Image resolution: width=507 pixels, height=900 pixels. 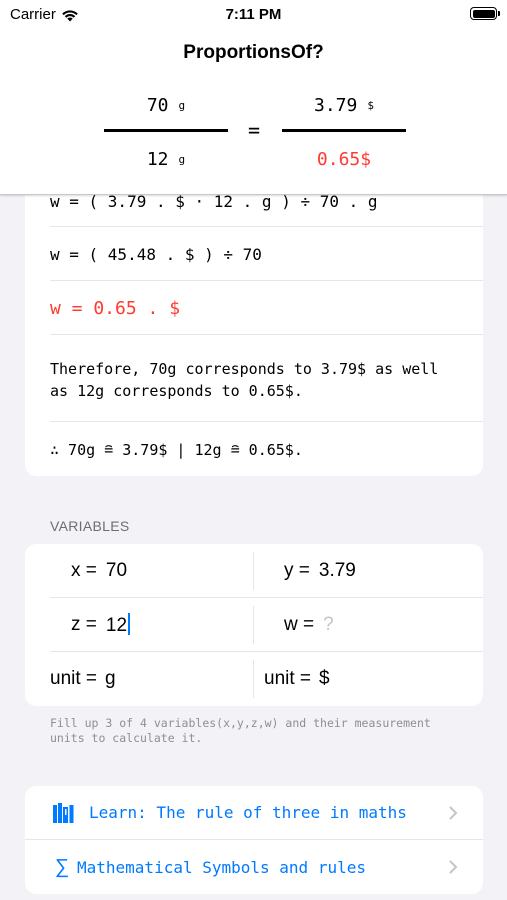 I want to click on page-title: ProportionsOf?, so click(x=253, y=52).